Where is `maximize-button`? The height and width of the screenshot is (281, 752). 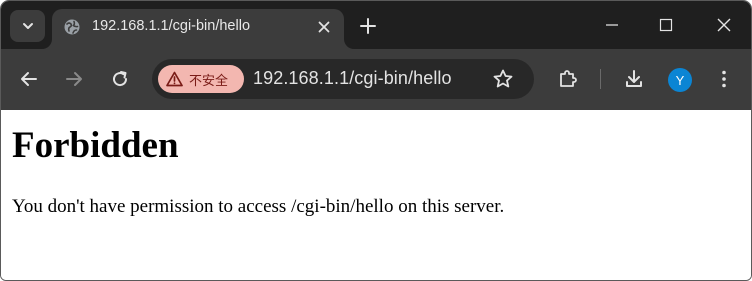 maximize-button is located at coordinates (666, 25).